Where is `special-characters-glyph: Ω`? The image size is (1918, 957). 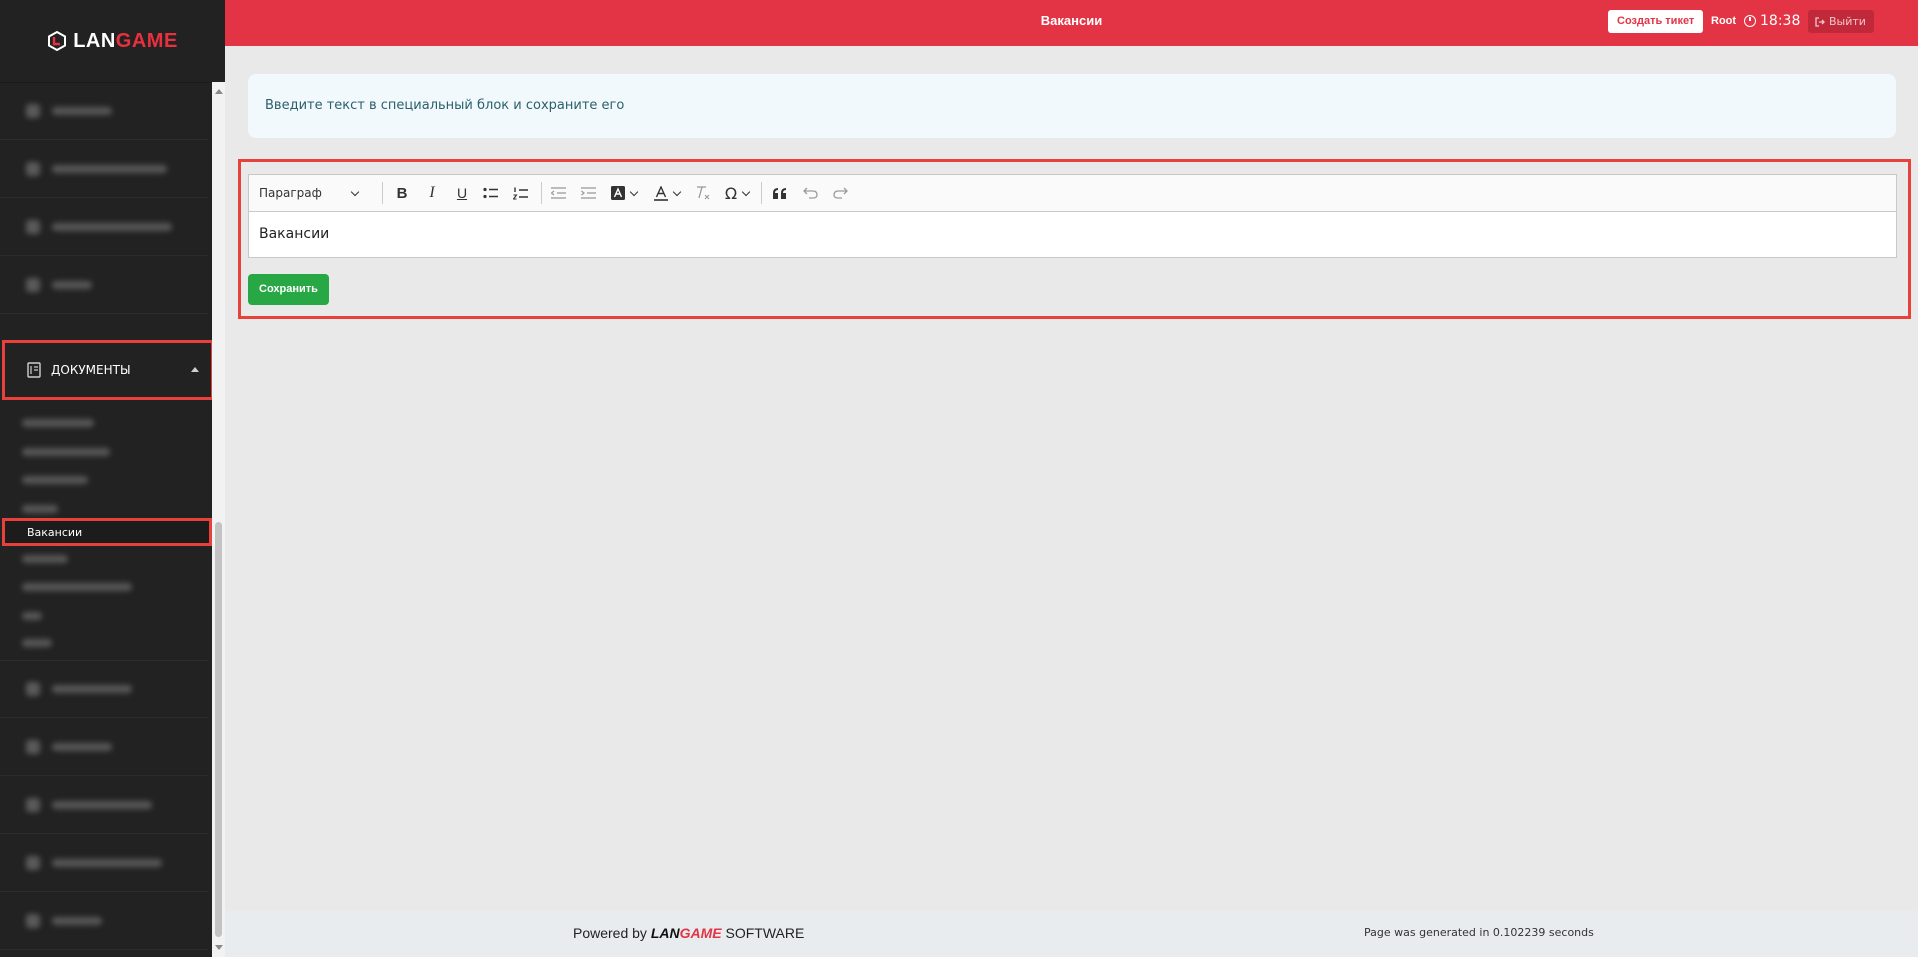 special-characters-glyph: Ω is located at coordinates (731, 193).